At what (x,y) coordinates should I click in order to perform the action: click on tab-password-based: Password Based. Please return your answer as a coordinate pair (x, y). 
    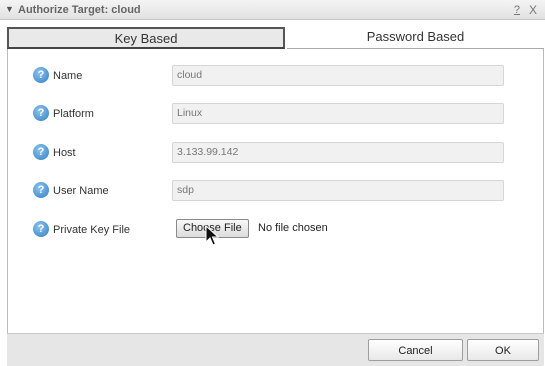
    Looking at the image, I should click on (415, 38).